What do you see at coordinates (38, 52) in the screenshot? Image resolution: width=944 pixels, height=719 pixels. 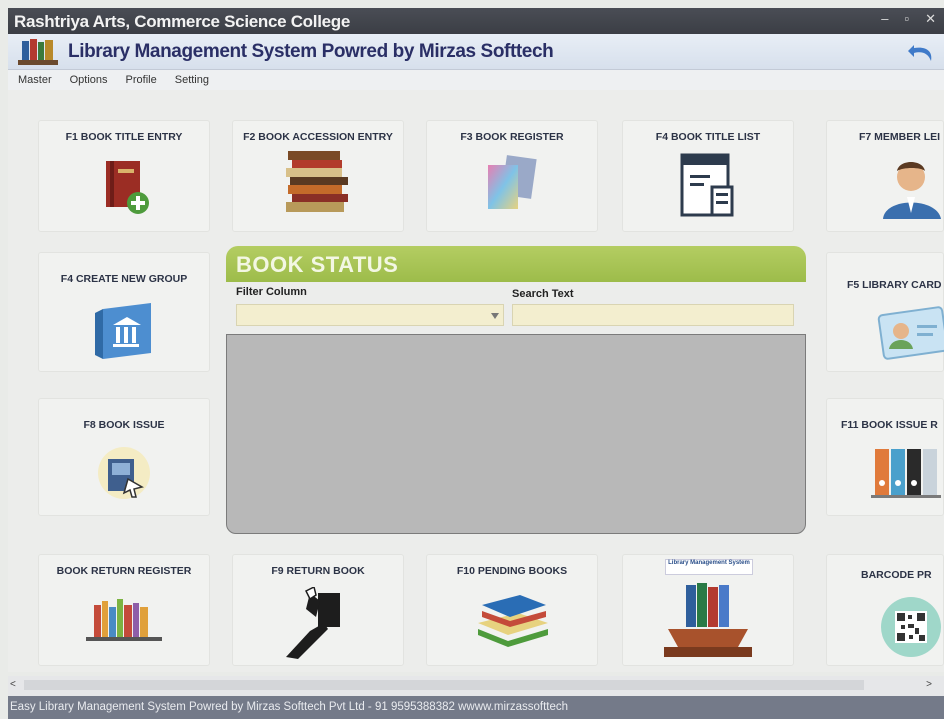 I see `books-logo-icon` at bounding box center [38, 52].